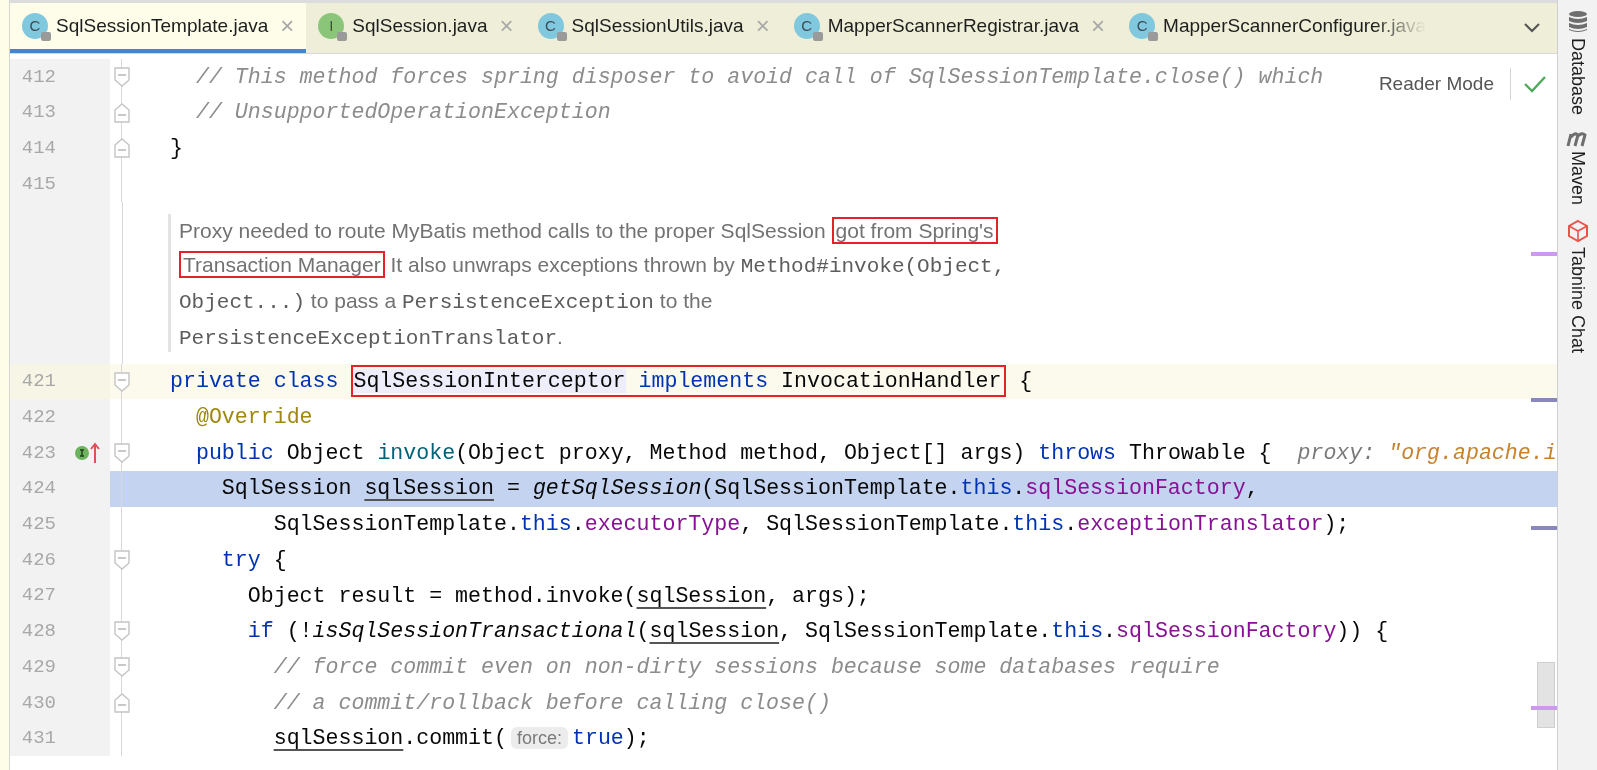  I want to click on line-number: 413, so click(38, 113).